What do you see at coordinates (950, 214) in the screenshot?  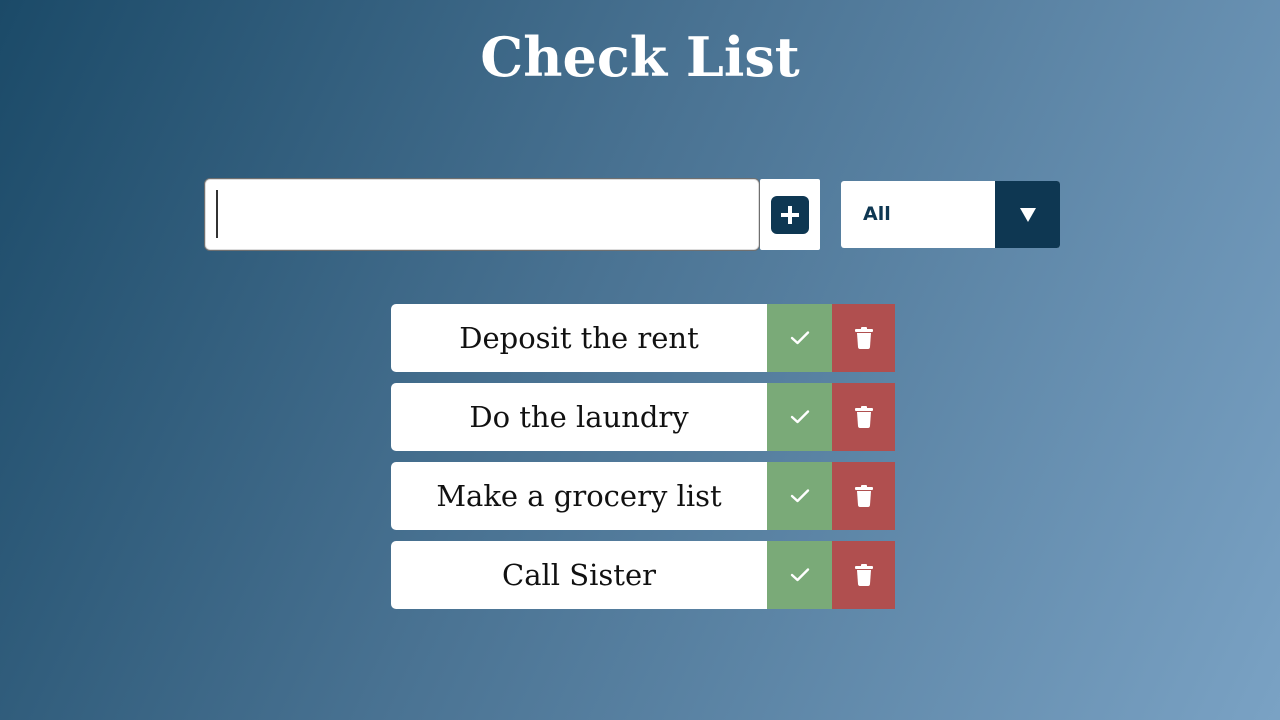 I see `filter-select: All` at bounding box center [950, 214].